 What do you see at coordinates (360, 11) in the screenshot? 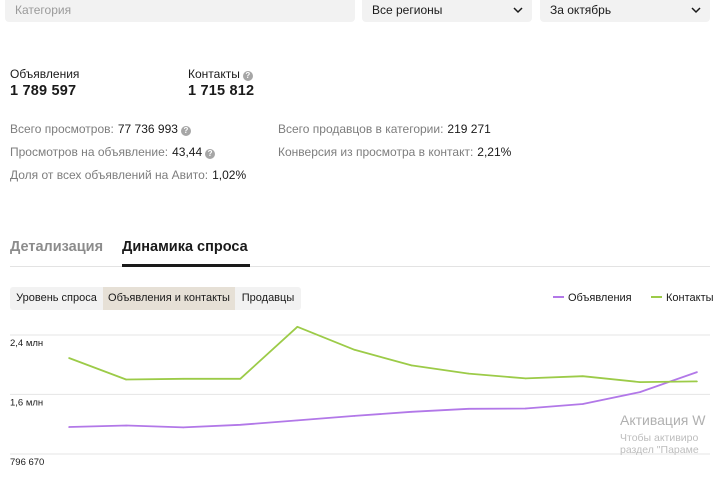
I see `filters-bar: Категория Все регионы За октябрь` at bounding box center [360, 11].